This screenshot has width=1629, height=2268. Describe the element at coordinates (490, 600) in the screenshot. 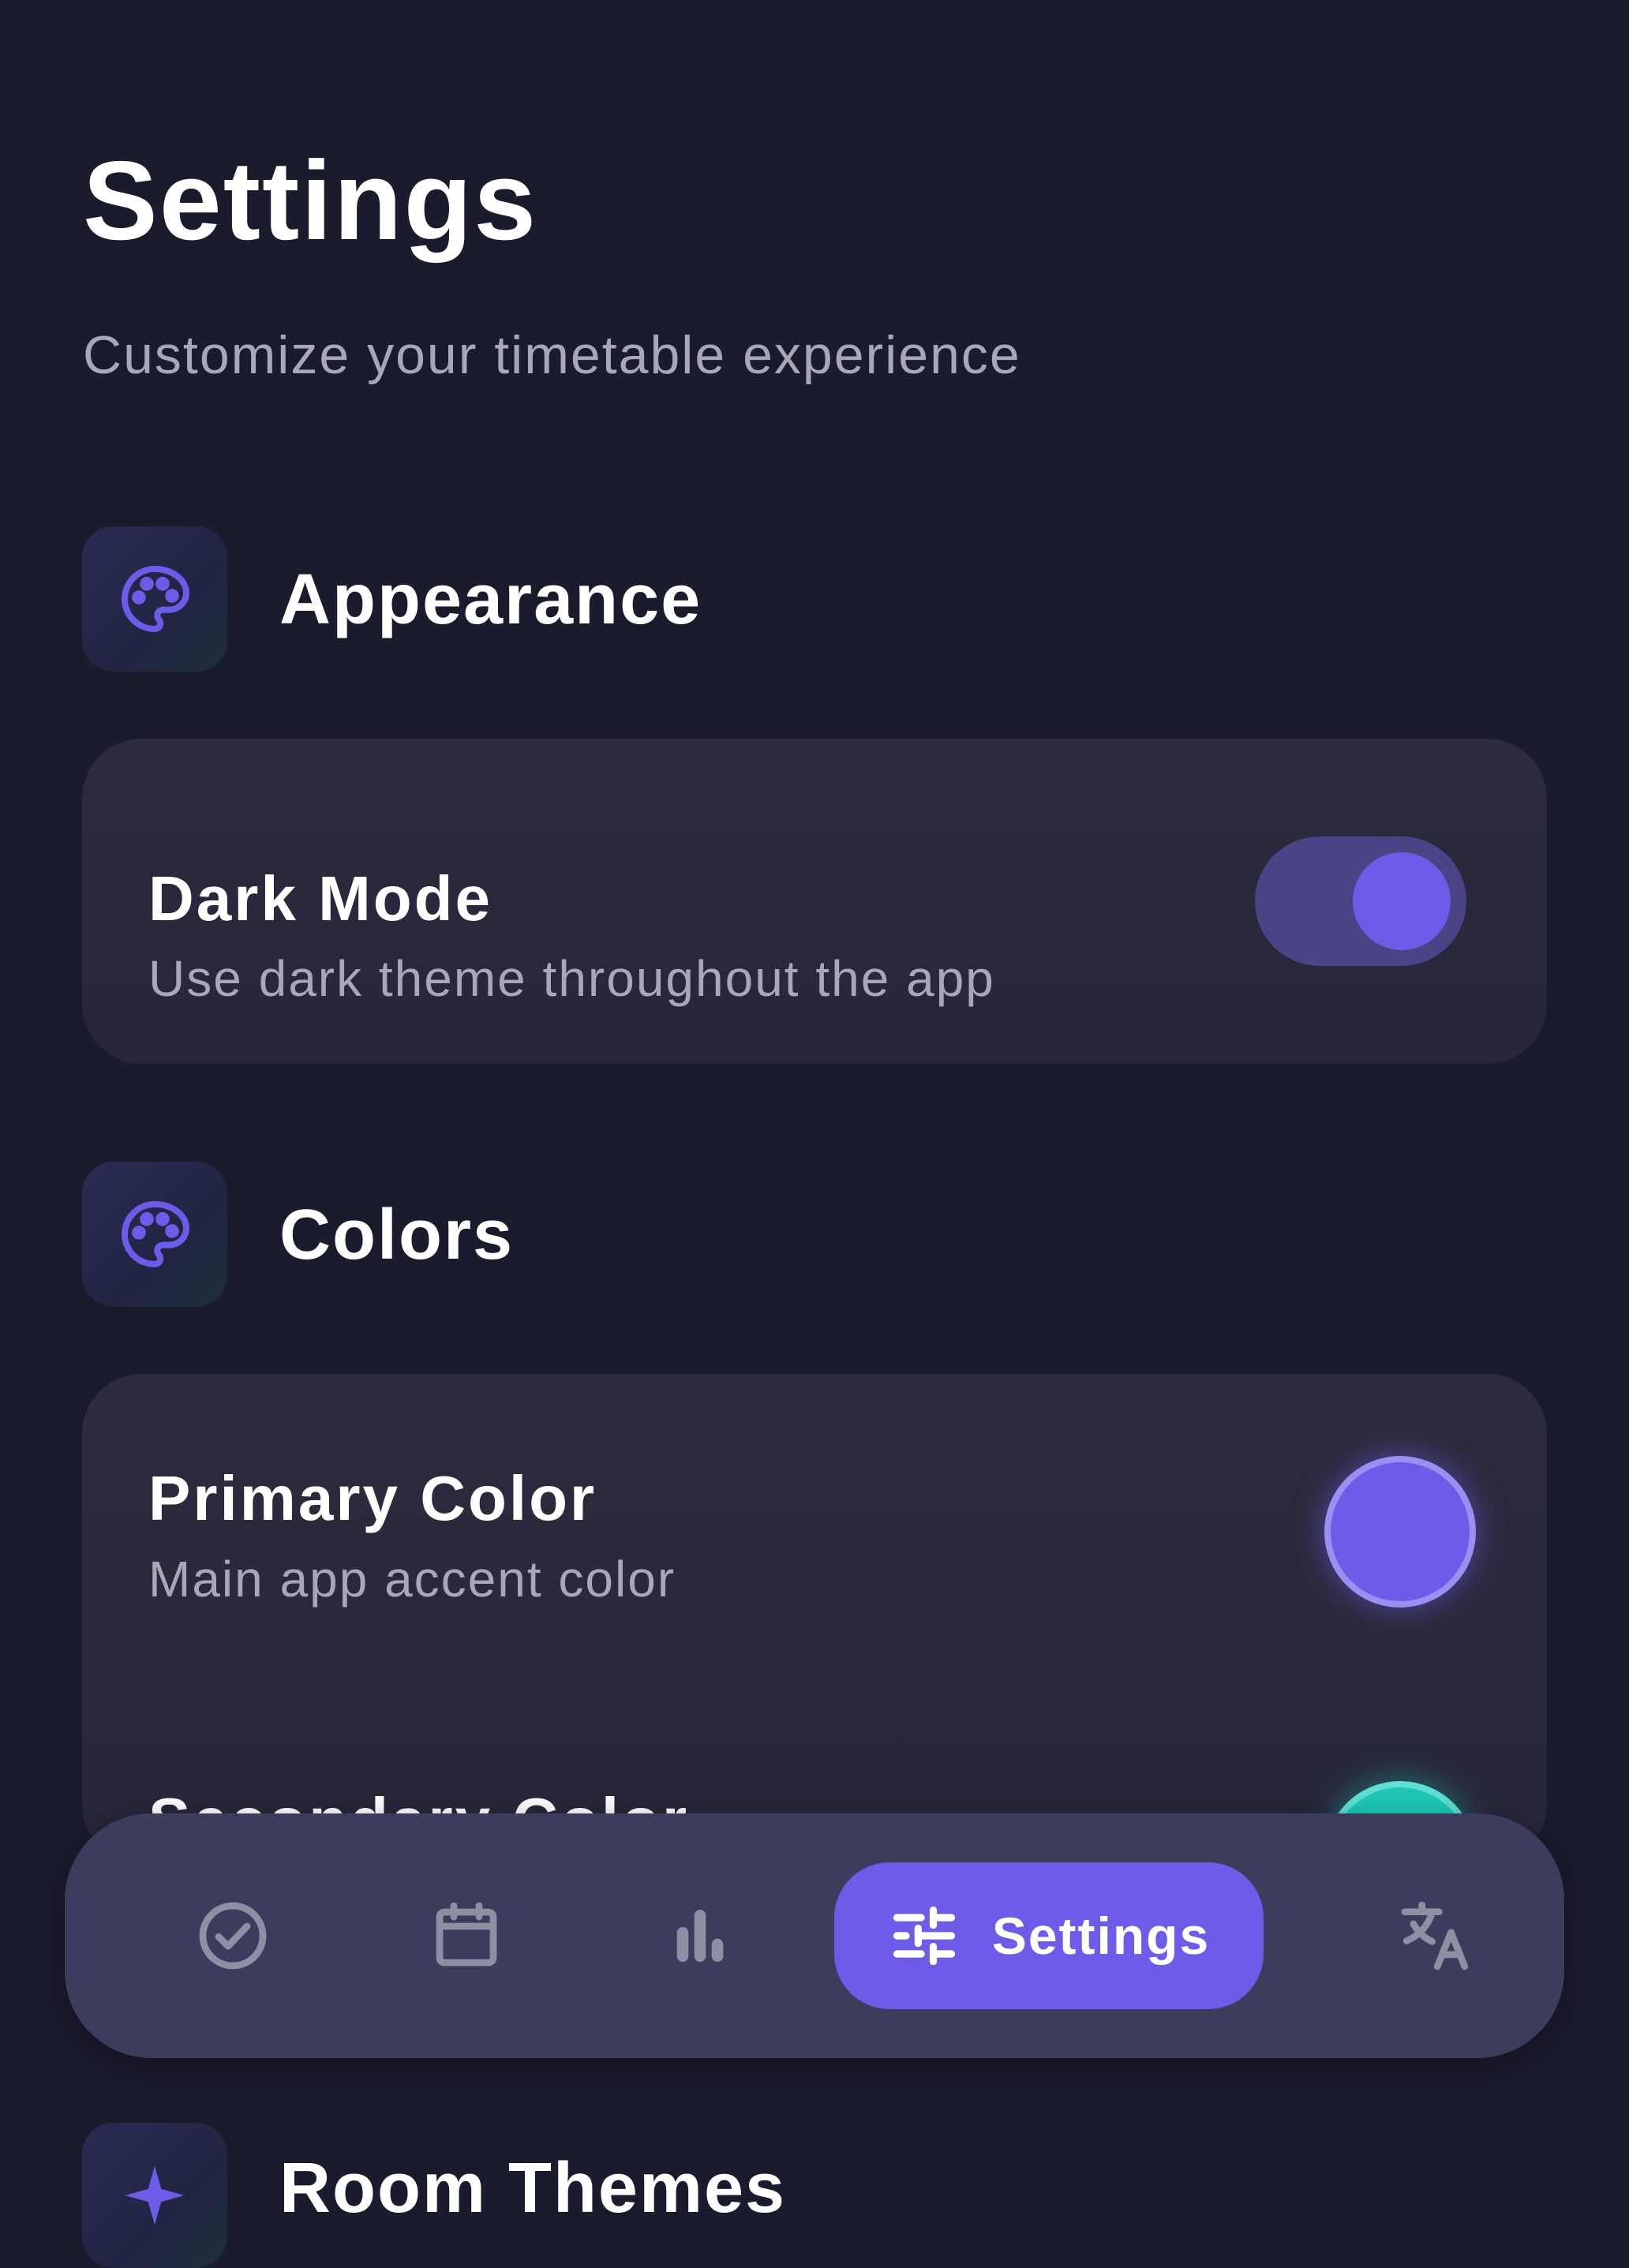

I see `appearance-section-title: Appearance` at that location.